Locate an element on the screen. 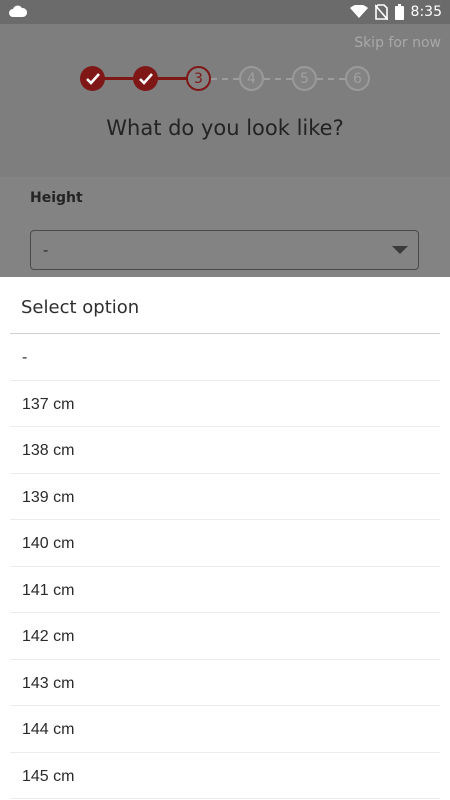 This screenshot has width=450, height=800. dropdown-caret-icon is located at coordinates (400, 250).